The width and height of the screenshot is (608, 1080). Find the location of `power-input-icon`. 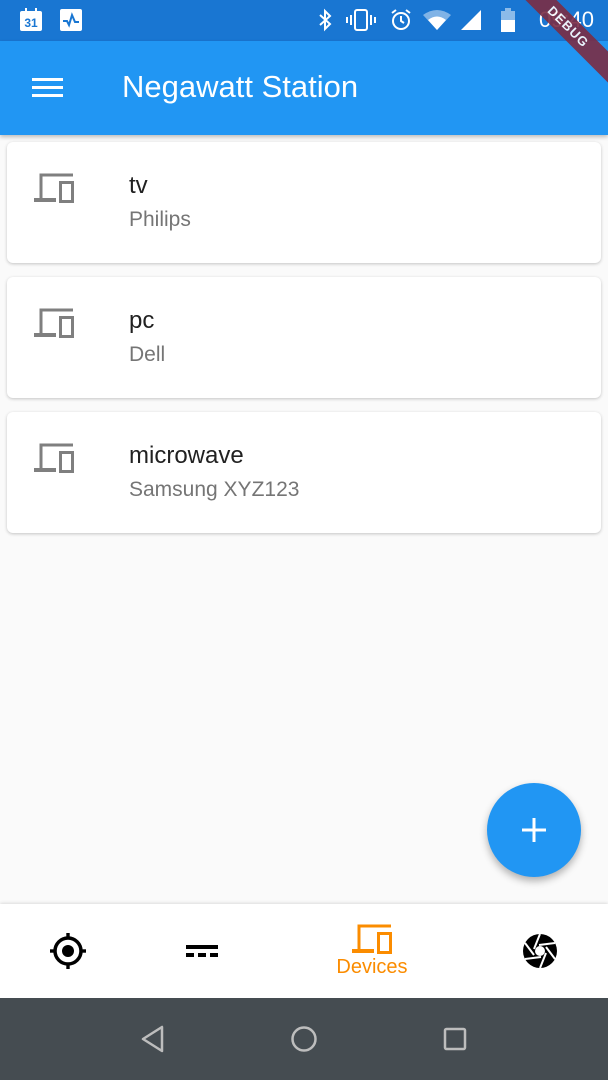

power-input-icon is located at coordinates (202, 951).